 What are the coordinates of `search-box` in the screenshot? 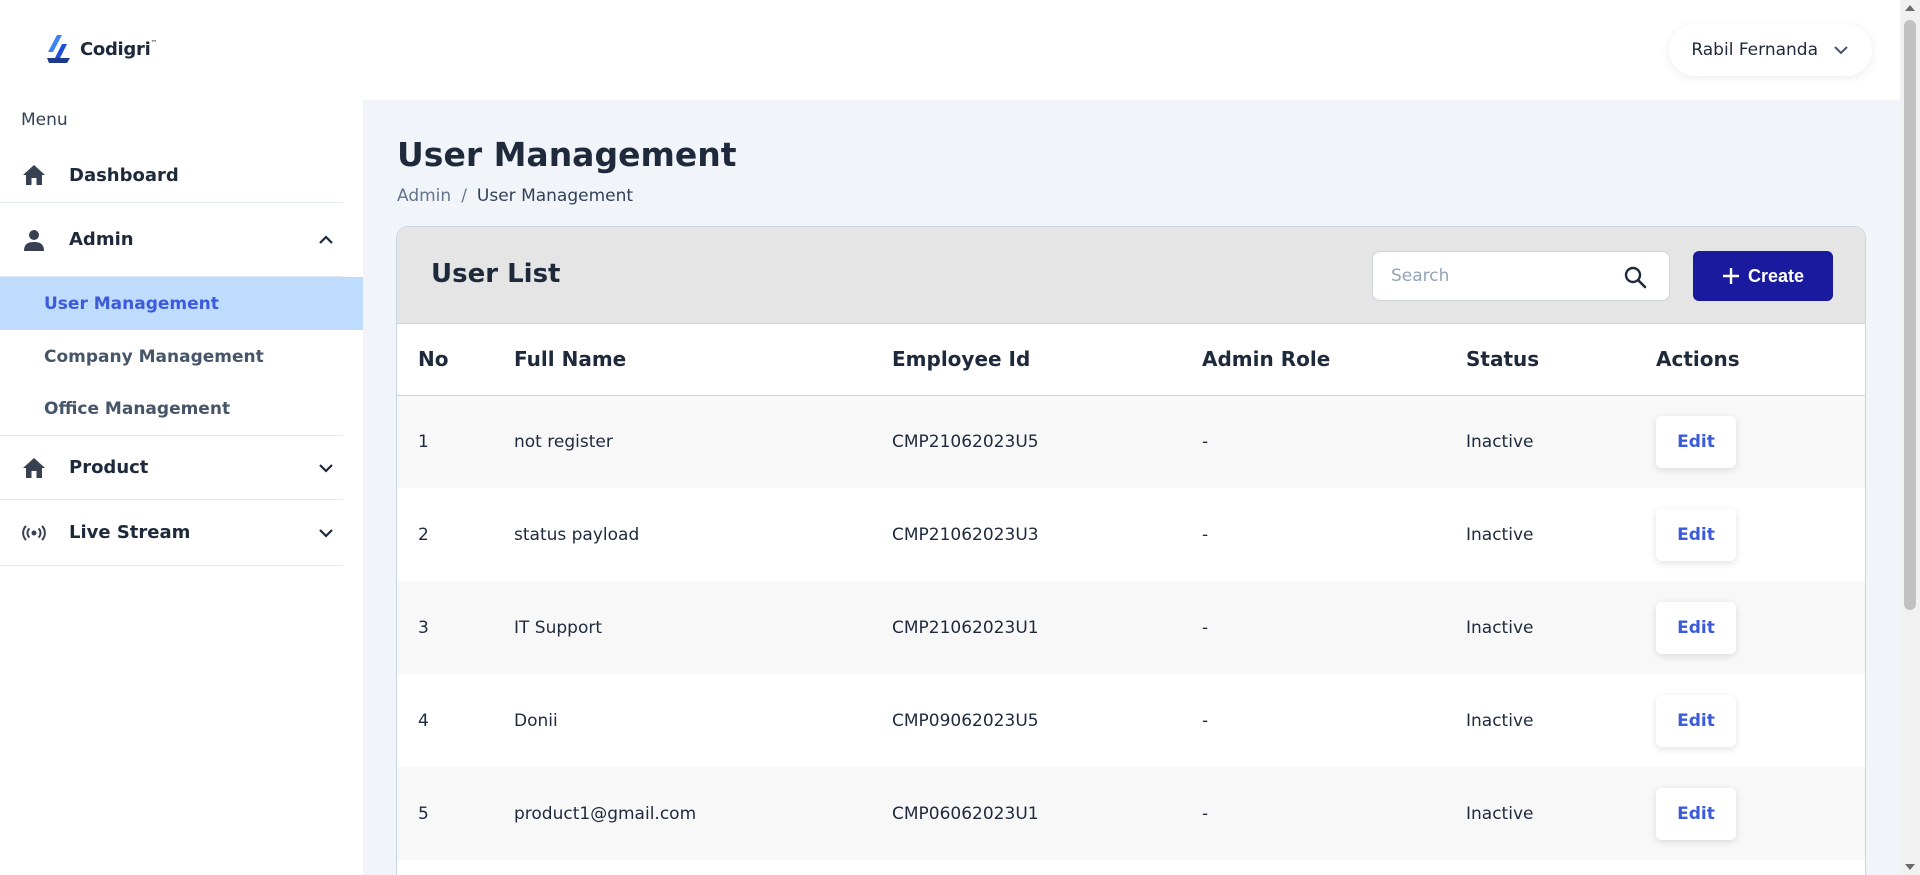 It's located at (1521, 276).